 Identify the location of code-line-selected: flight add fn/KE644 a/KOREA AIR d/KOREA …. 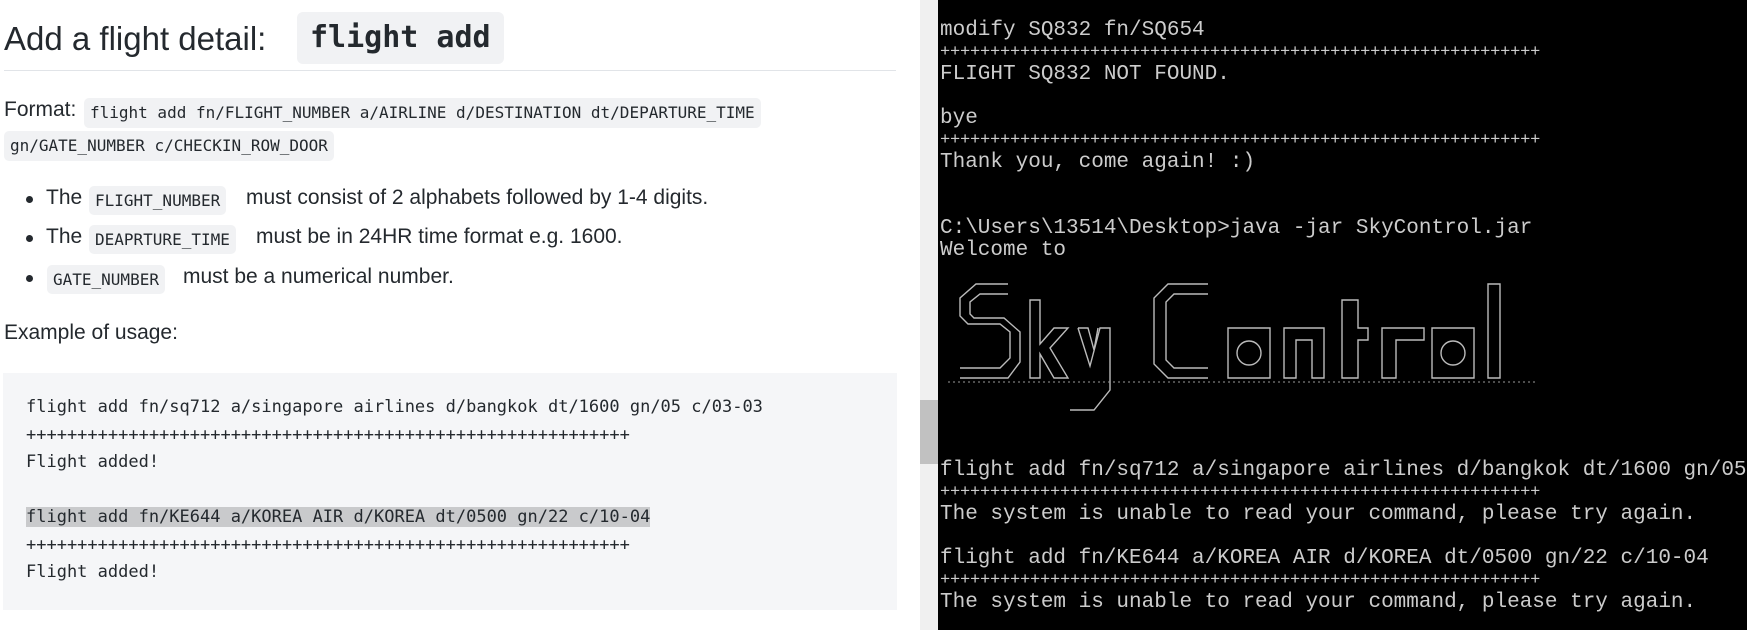
(338, 517).